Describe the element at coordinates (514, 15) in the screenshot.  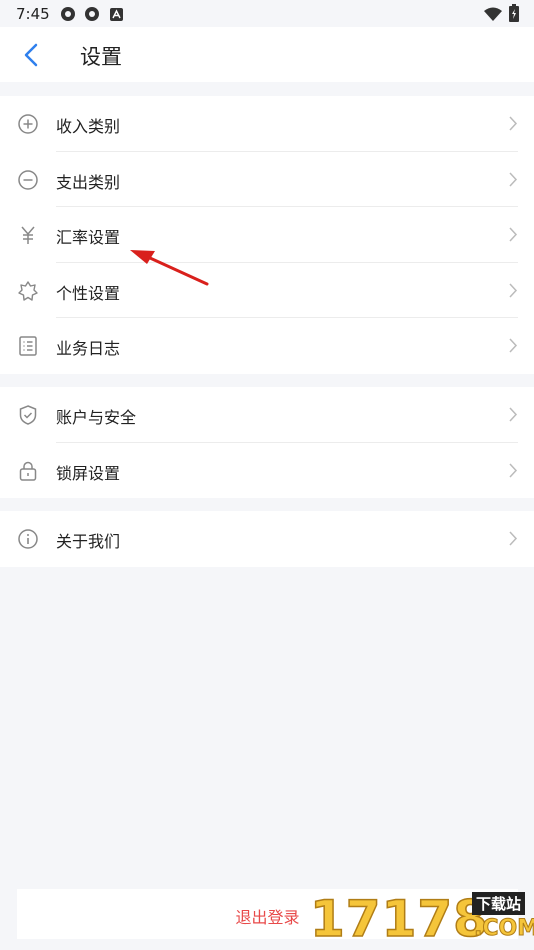
I see `battery-icon` at that location.